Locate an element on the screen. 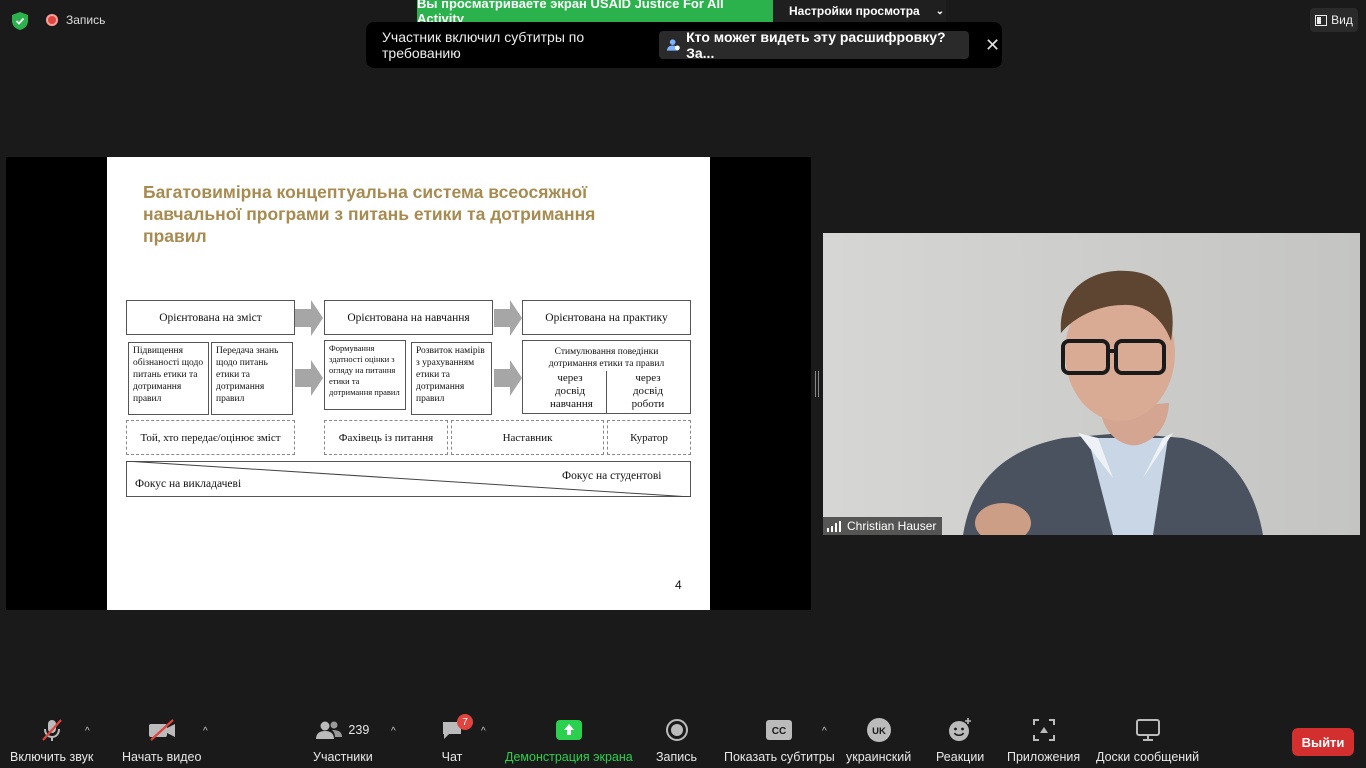 The width and height of the screenshot is (1366, 768). recording-icon is located at coordinates (52, 20).